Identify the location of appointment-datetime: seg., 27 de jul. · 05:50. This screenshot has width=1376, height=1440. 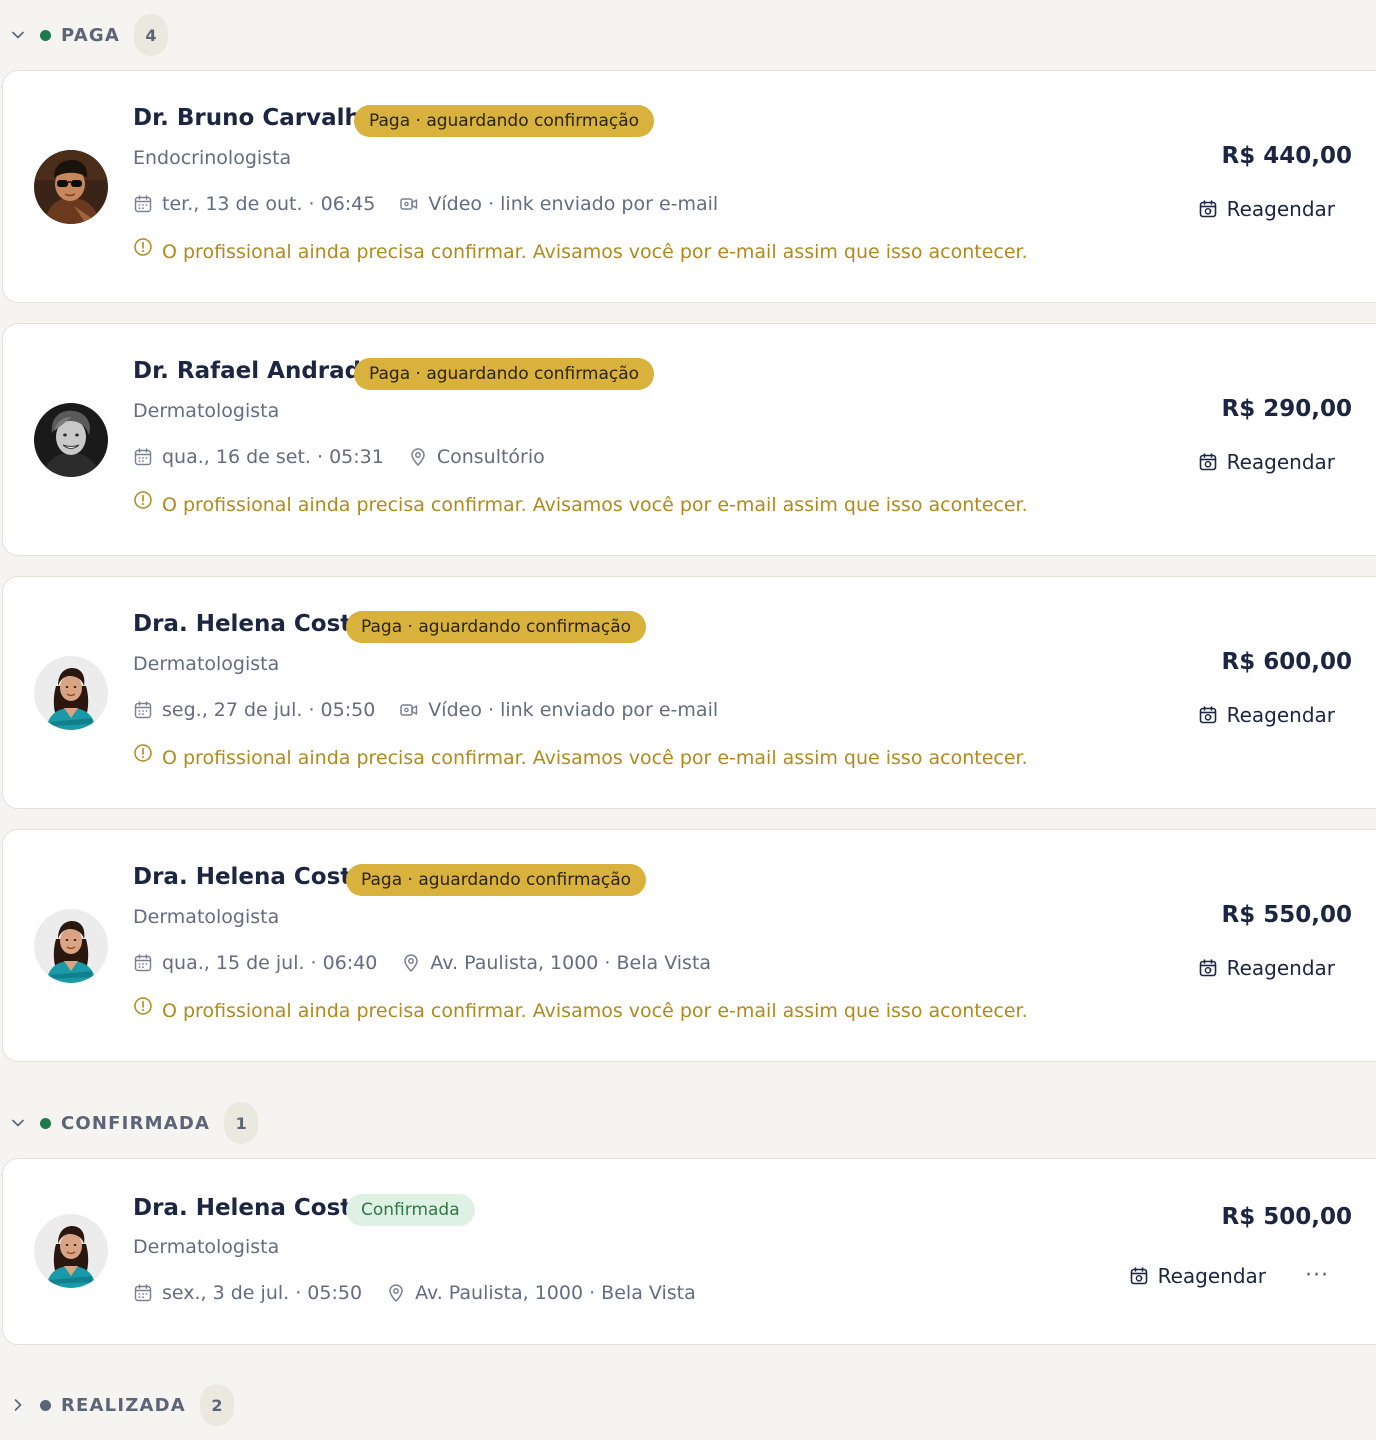
(269, 710).